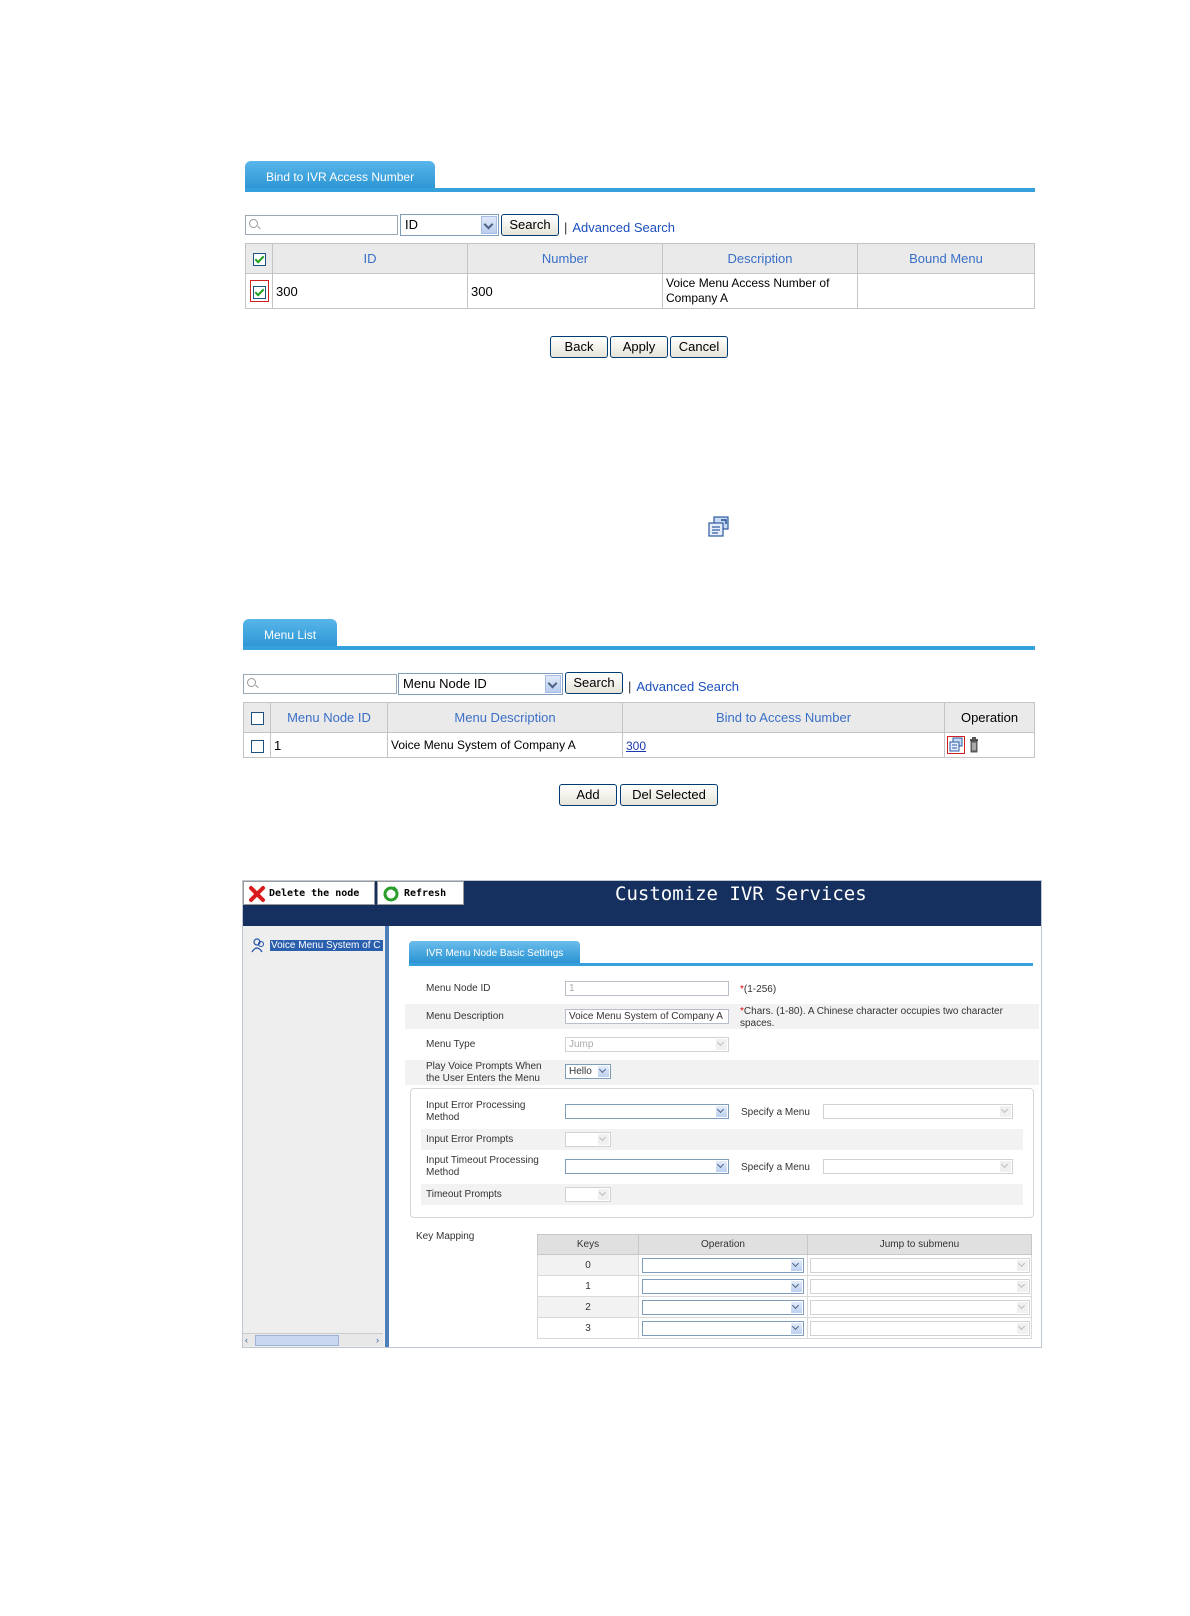  Describe the element at coordinates (314, 1136) in the screenshot. I see `menu-tree-sidebar: Voice Menu System of C ‹ ›` at that location.